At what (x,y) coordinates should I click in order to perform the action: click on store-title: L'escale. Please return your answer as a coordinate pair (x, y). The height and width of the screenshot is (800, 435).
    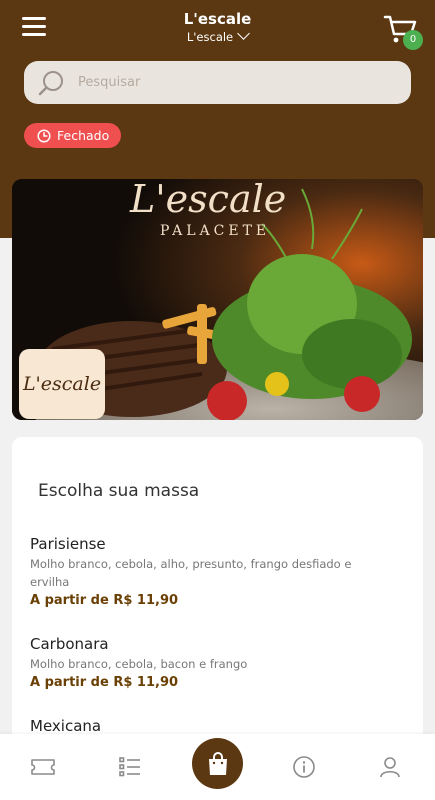
    Looking at the image, I should click on (217, 19).